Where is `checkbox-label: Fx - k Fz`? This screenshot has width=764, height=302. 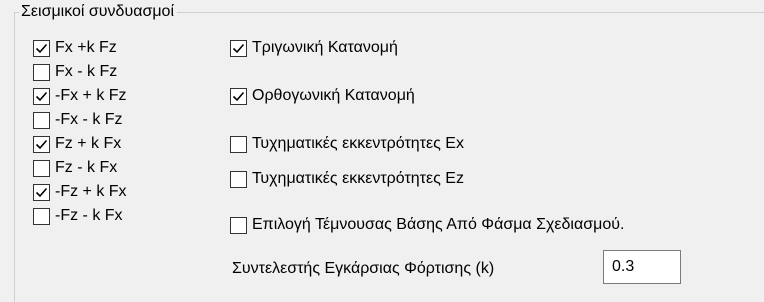
checkbox-label: Fx - k Fz is located at coordinates (86, 71).